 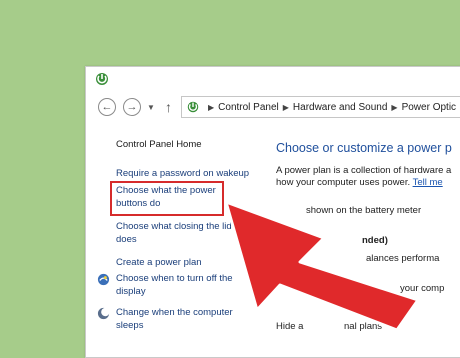 I want to click on control-panel-icon, so click(x=193, y=107).